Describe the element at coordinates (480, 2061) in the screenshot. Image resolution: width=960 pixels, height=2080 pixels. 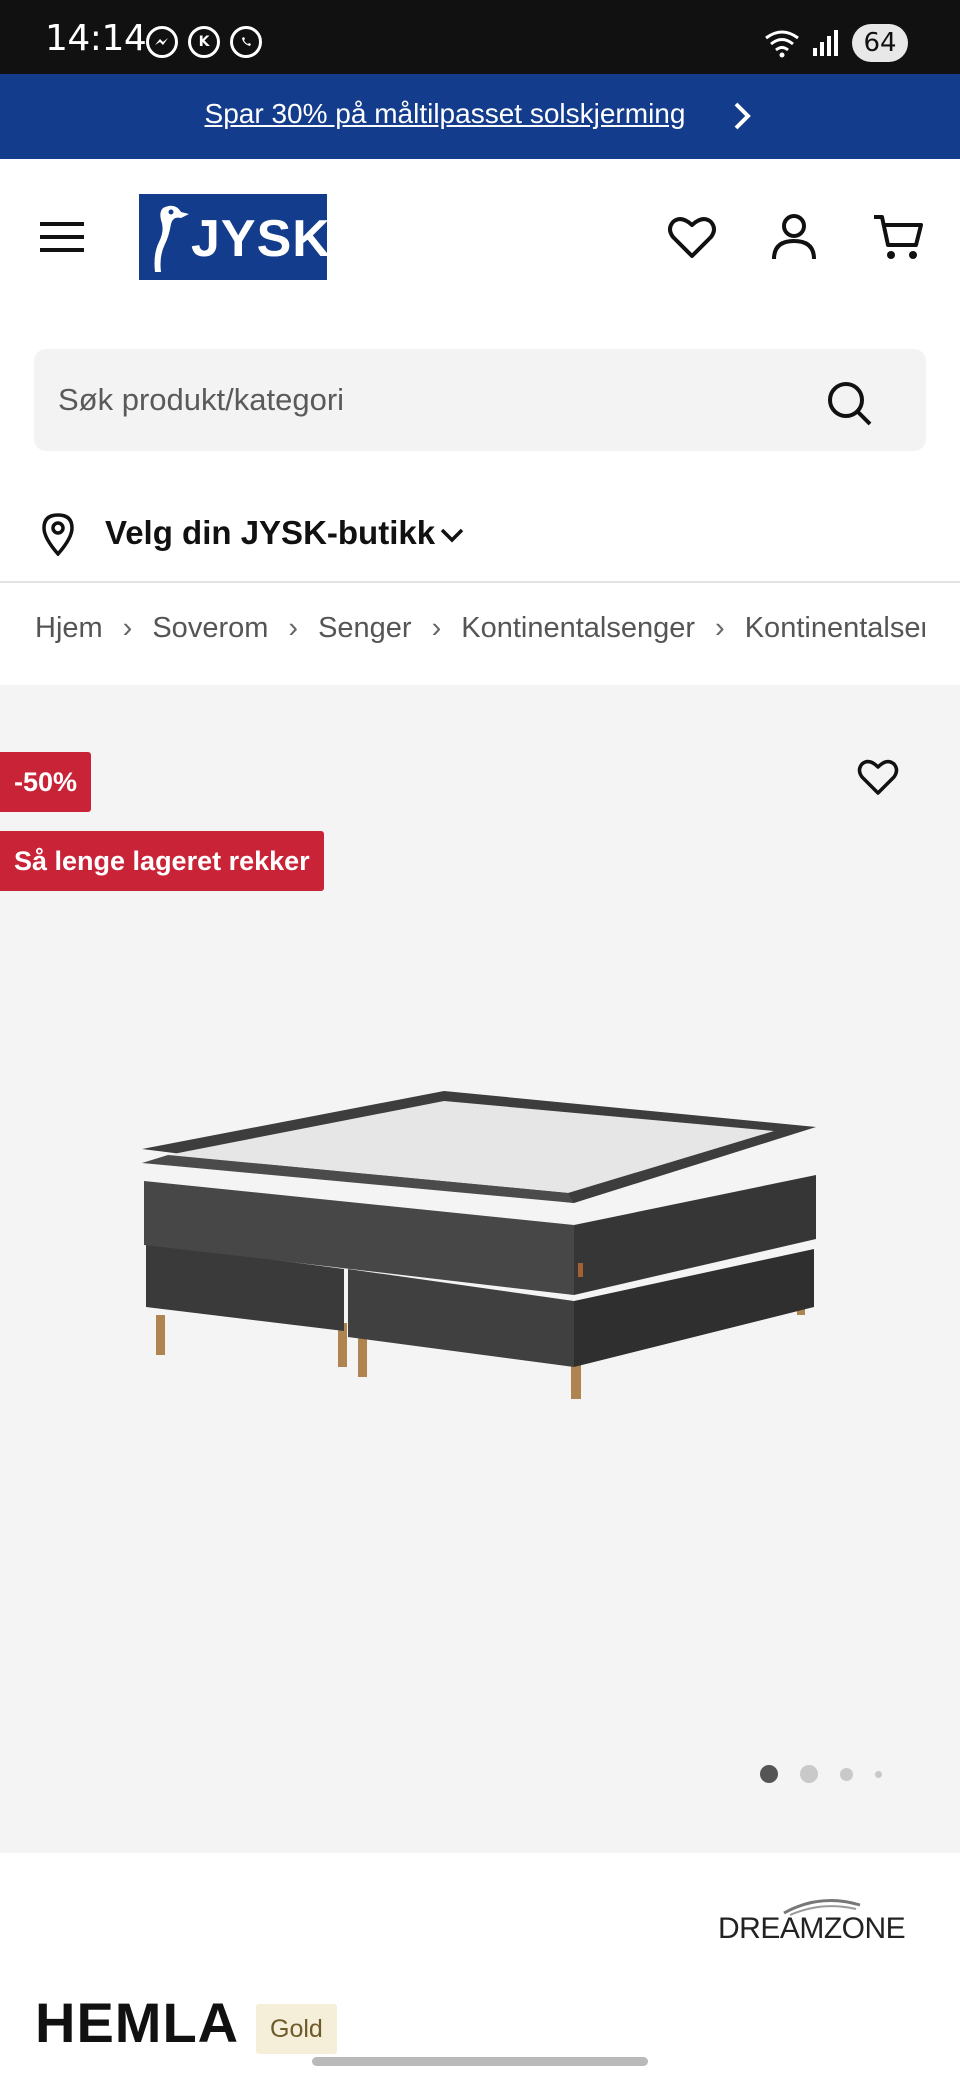
I see `home-indicator` at that location.